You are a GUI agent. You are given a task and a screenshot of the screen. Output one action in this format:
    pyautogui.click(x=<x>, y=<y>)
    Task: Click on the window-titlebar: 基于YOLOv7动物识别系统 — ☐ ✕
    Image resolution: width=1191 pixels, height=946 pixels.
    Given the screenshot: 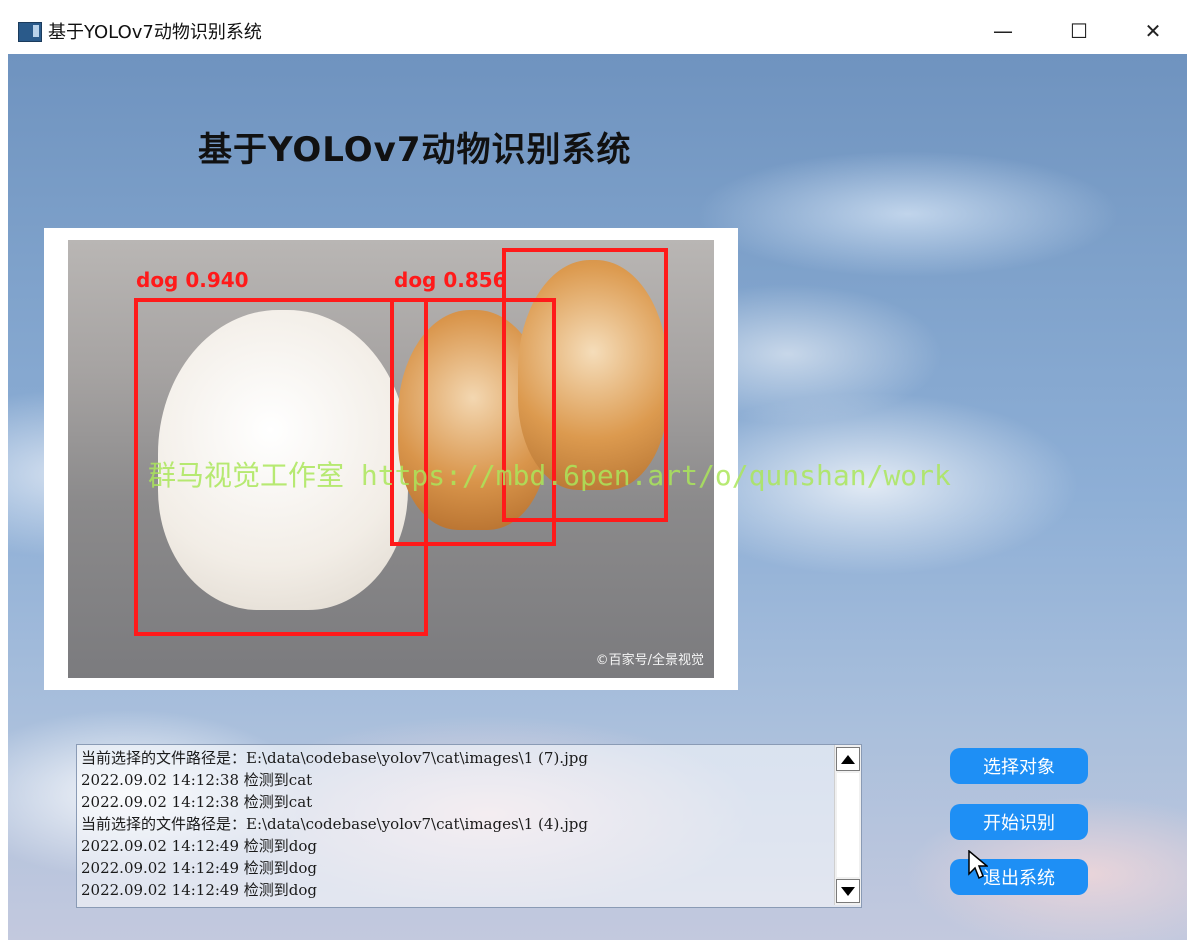 What is the action you would take?
    pyautogui.click(x=595, y=27)
    